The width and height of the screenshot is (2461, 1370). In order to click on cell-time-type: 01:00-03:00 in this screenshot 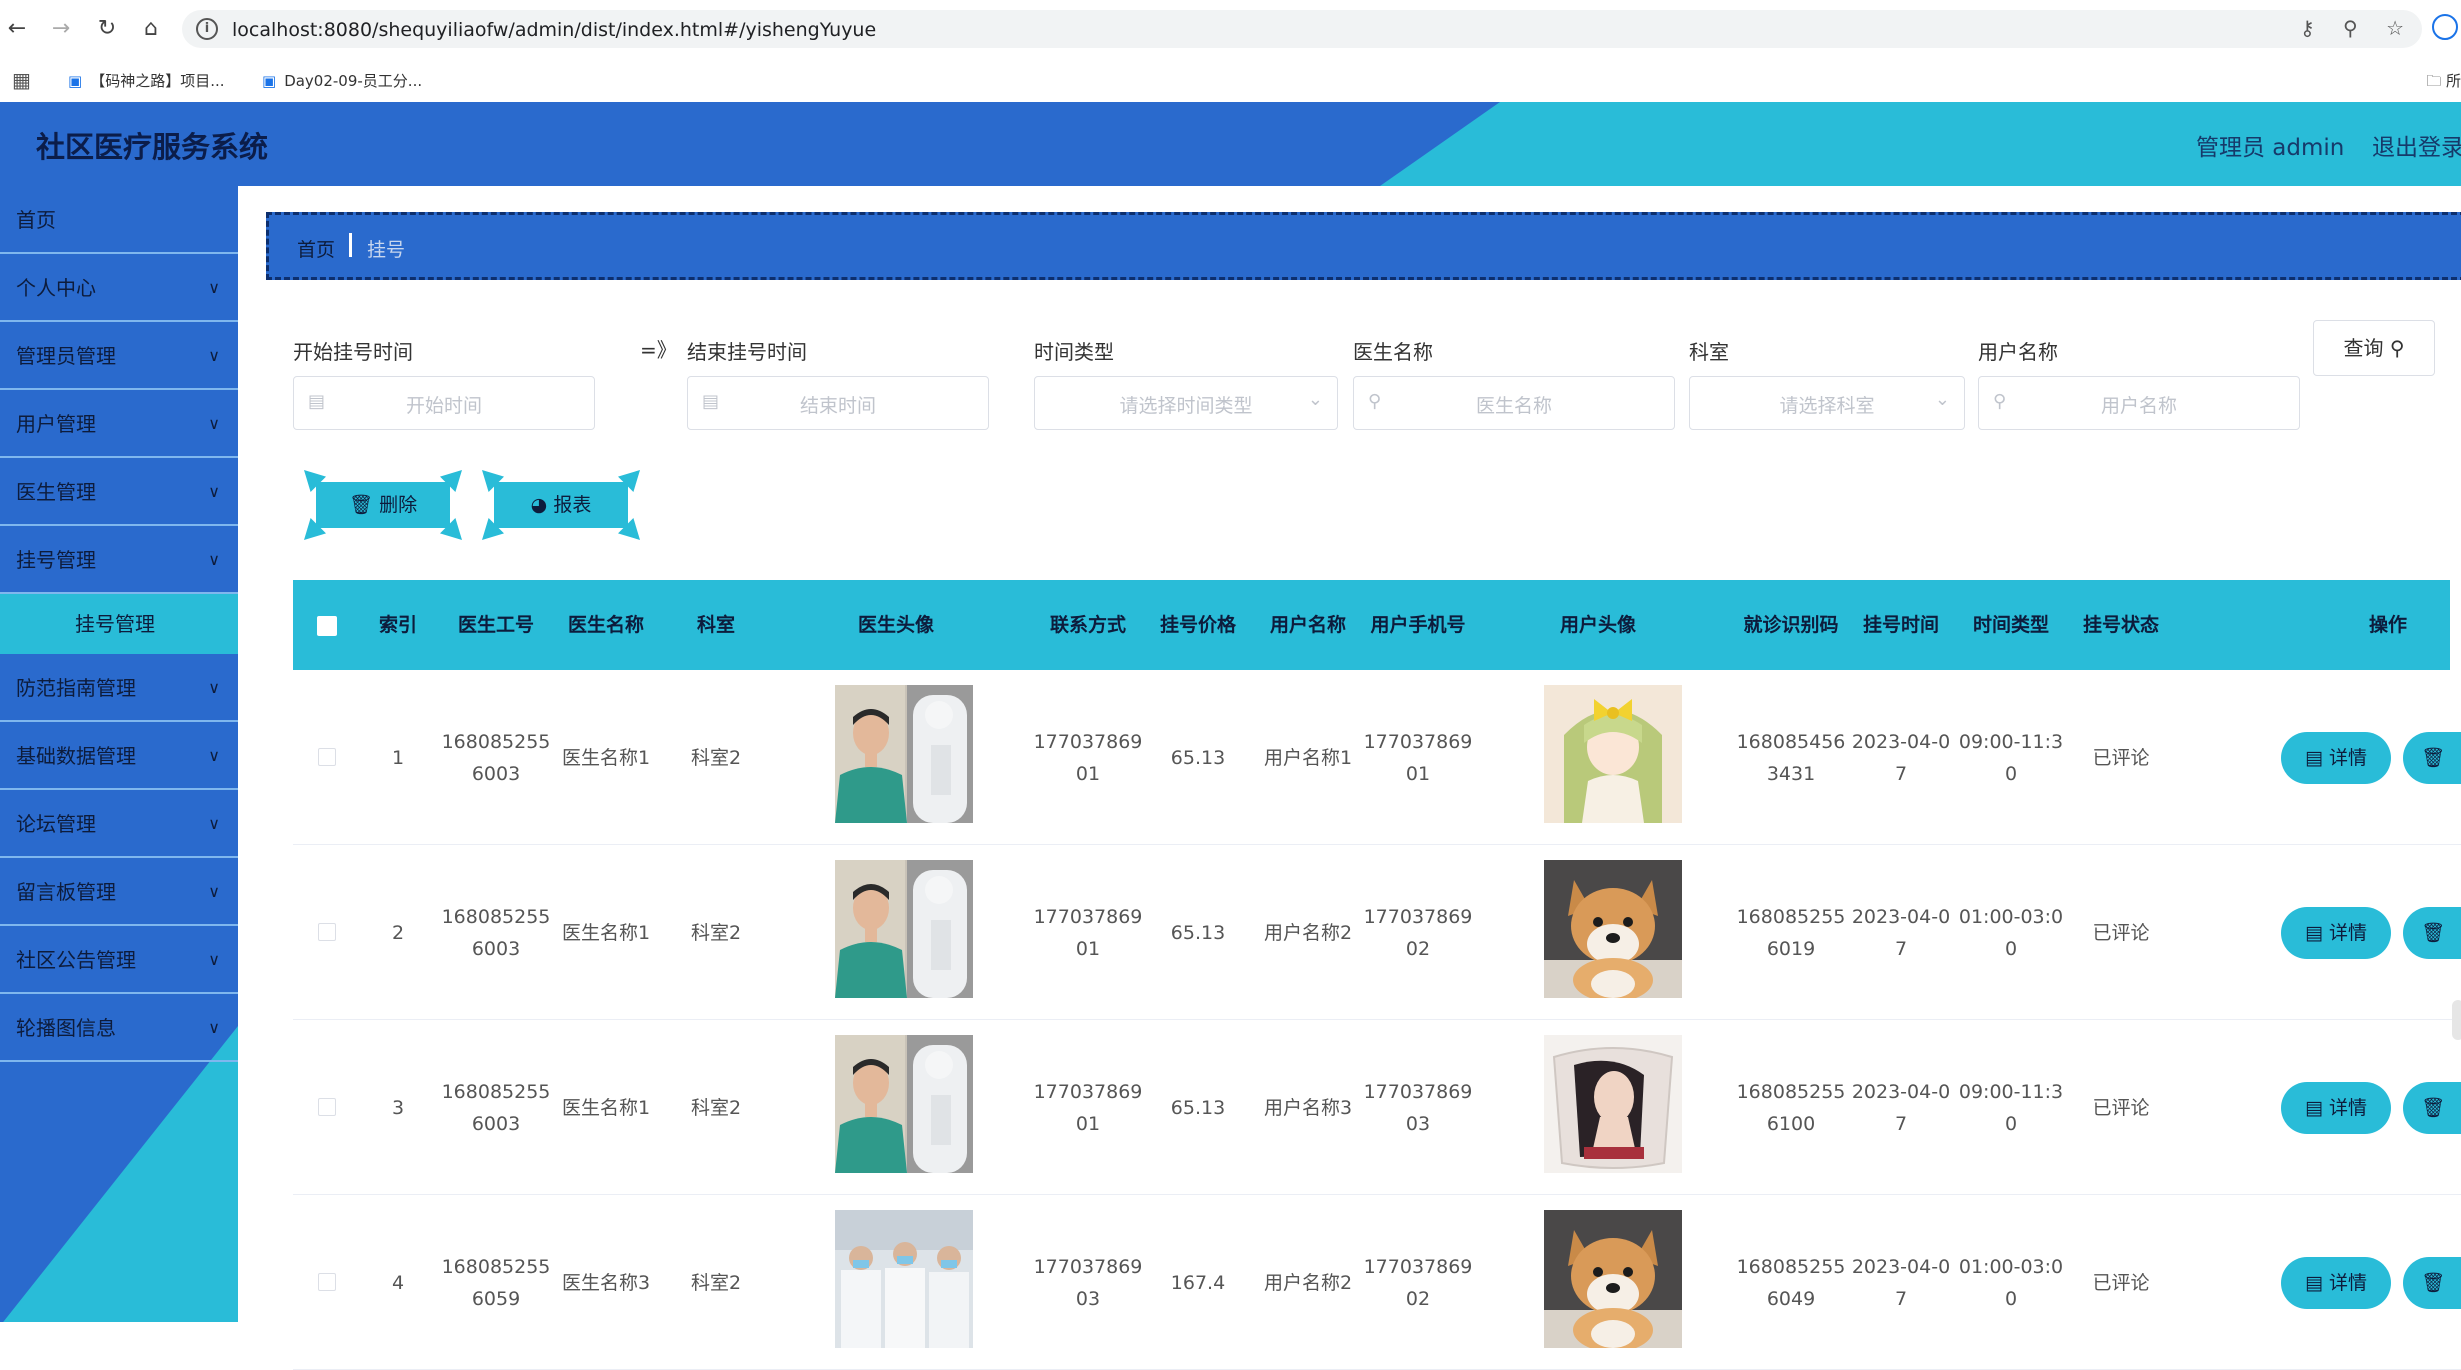, I will do `click(2011, 1282)`.